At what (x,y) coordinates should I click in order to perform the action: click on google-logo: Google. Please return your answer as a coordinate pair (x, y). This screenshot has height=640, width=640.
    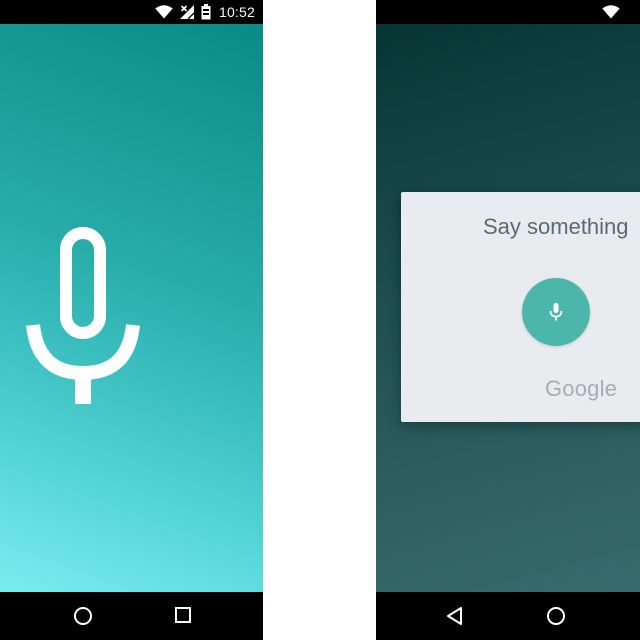
    Looking at the image, I should click on (581, 388).